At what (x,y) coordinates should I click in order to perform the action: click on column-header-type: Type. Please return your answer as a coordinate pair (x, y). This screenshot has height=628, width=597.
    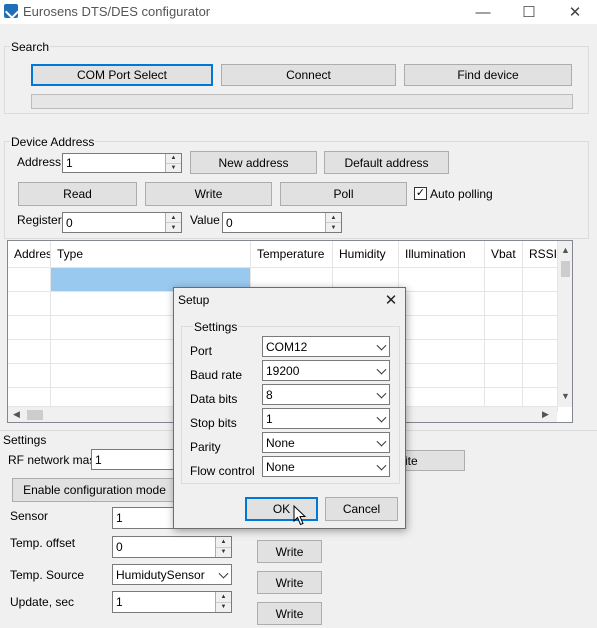
    Looking at the image, I should click on (151, 254).